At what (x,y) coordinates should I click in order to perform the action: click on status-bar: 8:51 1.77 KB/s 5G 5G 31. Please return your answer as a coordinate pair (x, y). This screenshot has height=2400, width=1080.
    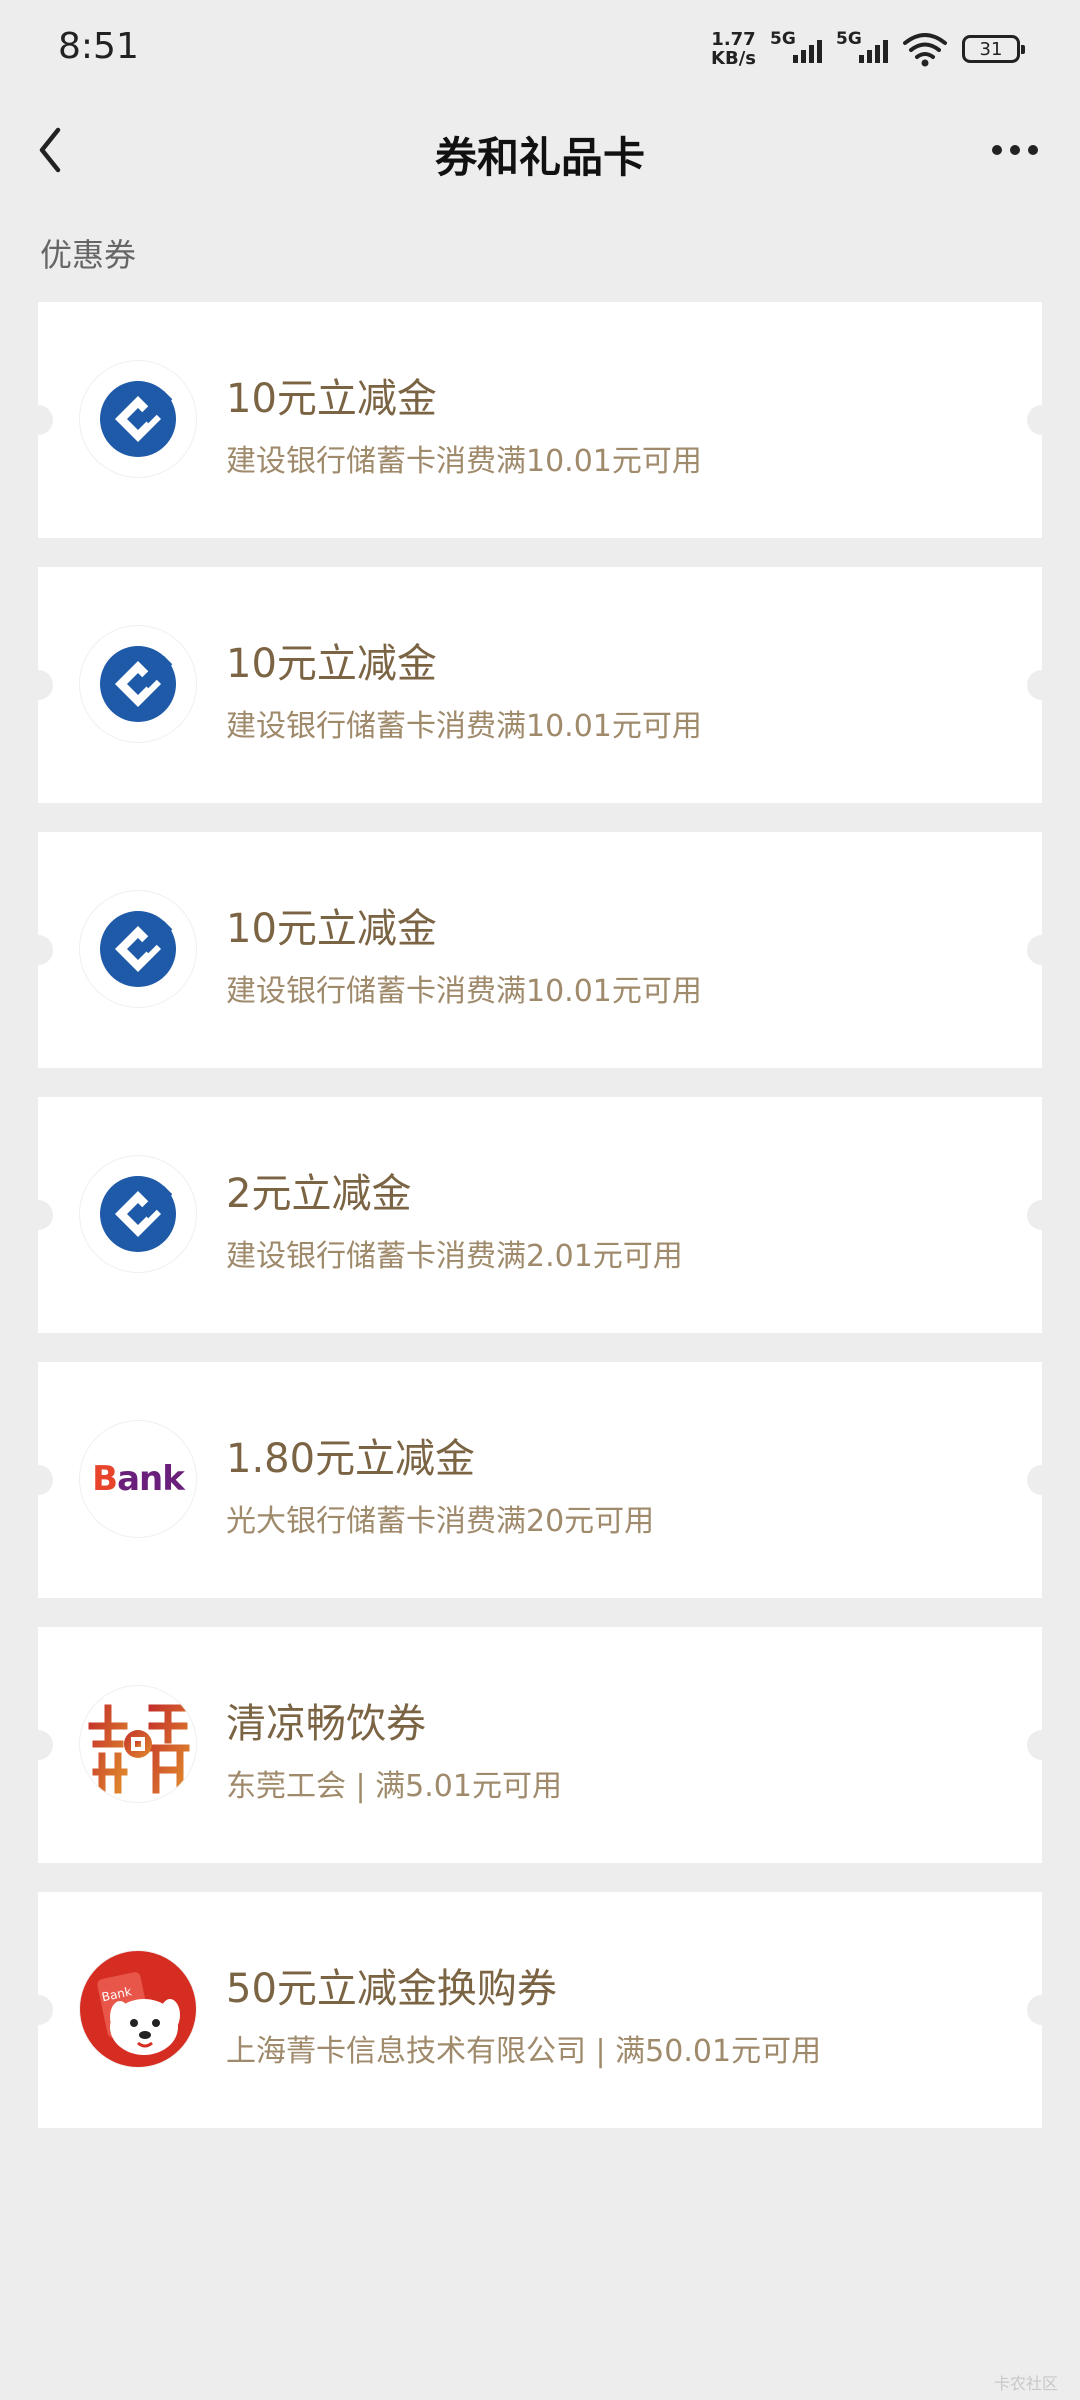
    Looking at the image, I should click on (540, 50).